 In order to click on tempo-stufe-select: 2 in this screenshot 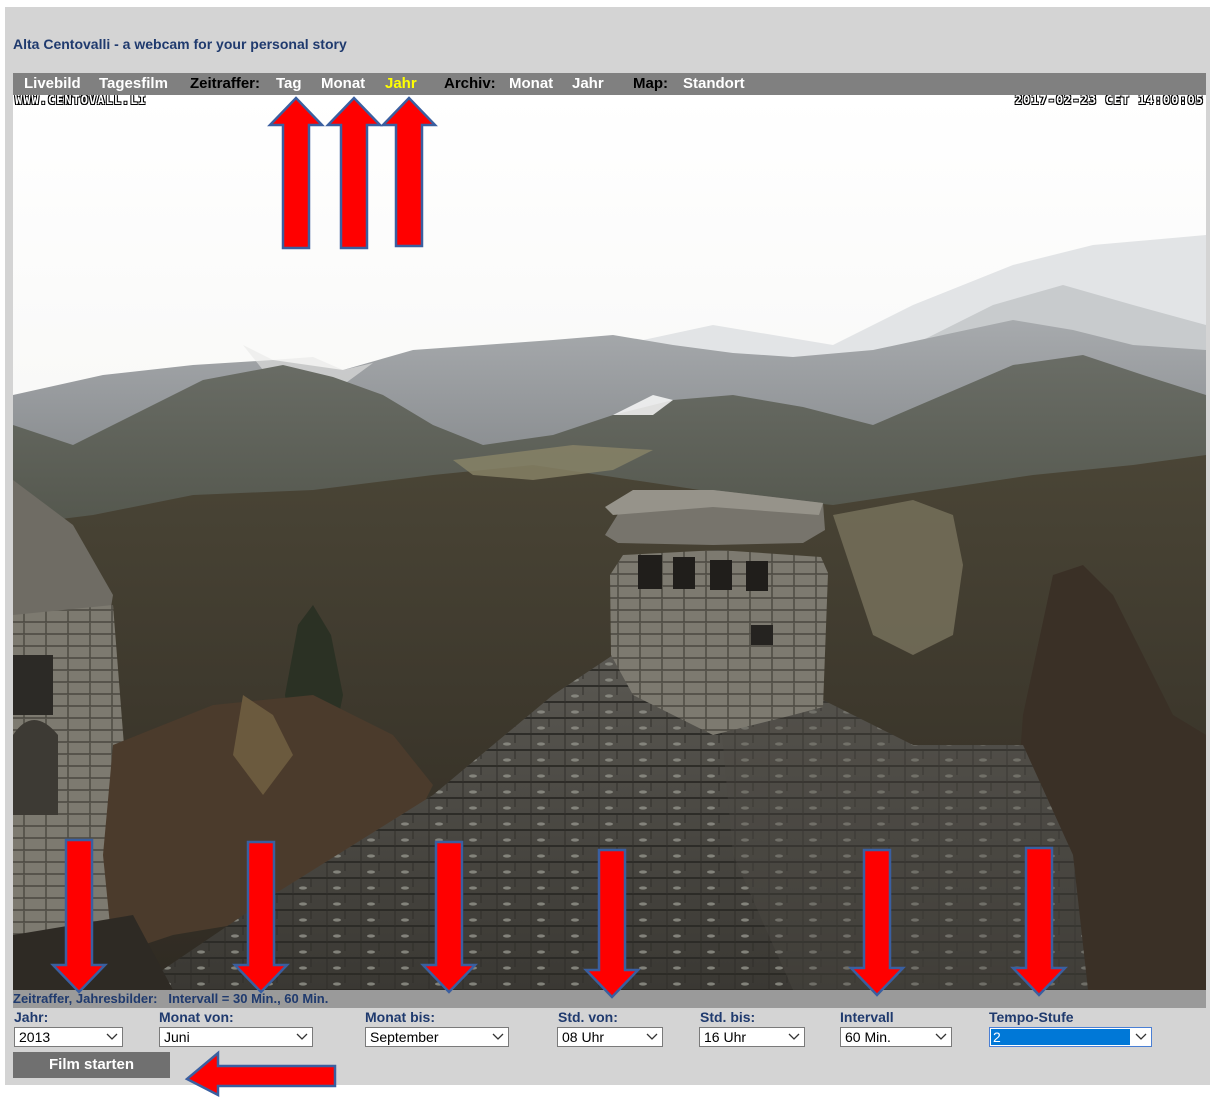, I will do `click(1070, 1037)`.